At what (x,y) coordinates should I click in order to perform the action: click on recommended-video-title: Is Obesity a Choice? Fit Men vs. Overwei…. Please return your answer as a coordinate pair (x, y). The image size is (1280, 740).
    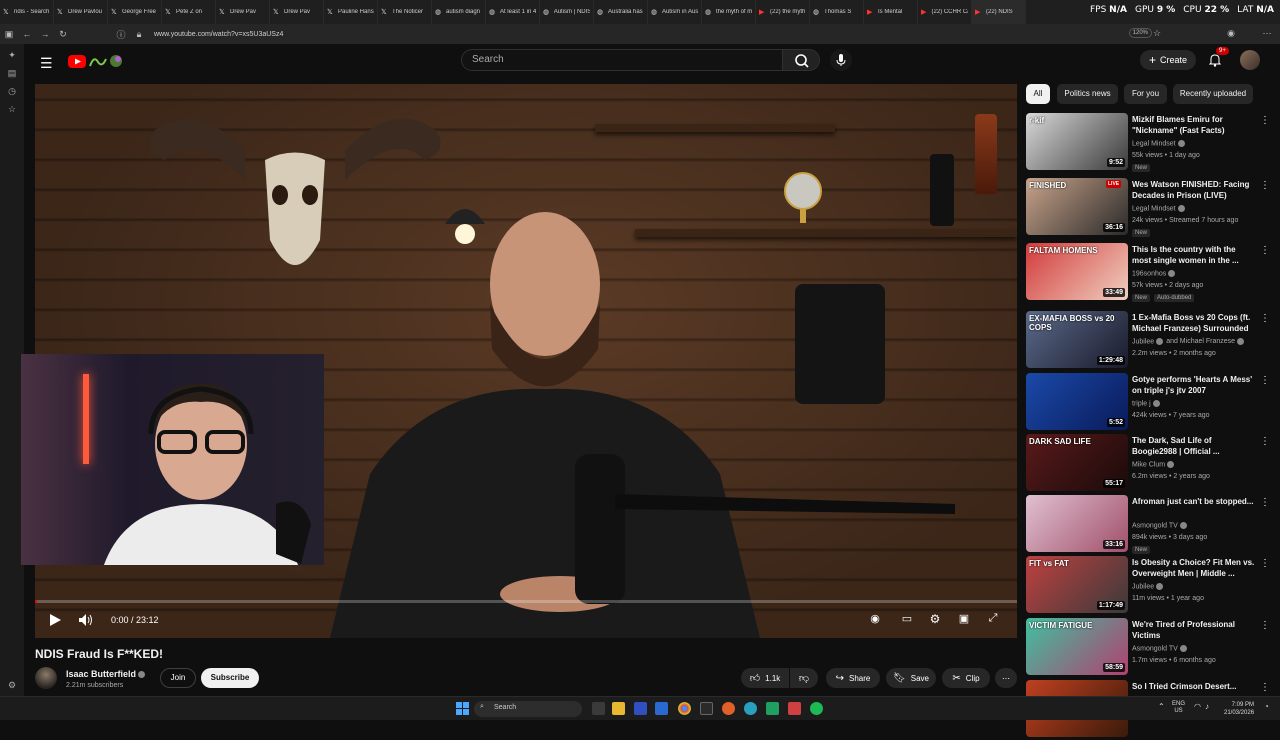
    Looking at the image, I should click on (1194, 568).